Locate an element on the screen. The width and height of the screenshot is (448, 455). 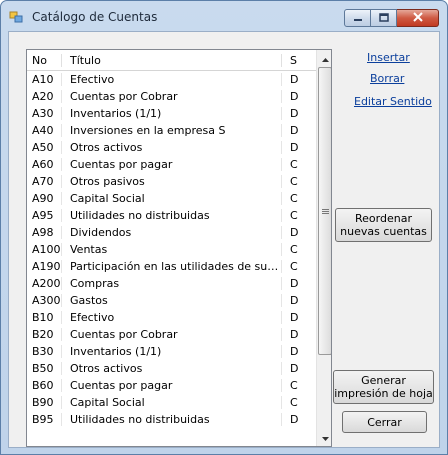
minimize-button is located at coordinates (357, 18).